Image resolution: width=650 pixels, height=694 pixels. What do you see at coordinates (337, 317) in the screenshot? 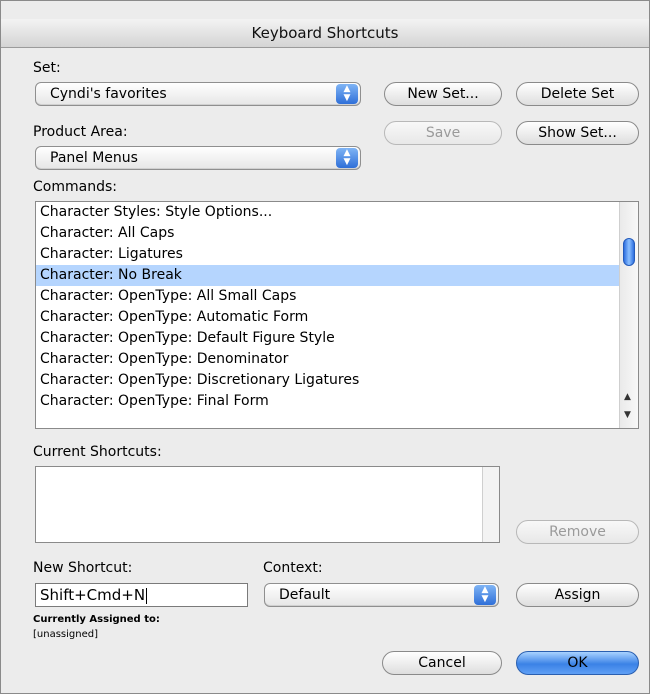
I see `command-list-item: Character: OpenType: Automatic Form` at bounding box center [337, 317].